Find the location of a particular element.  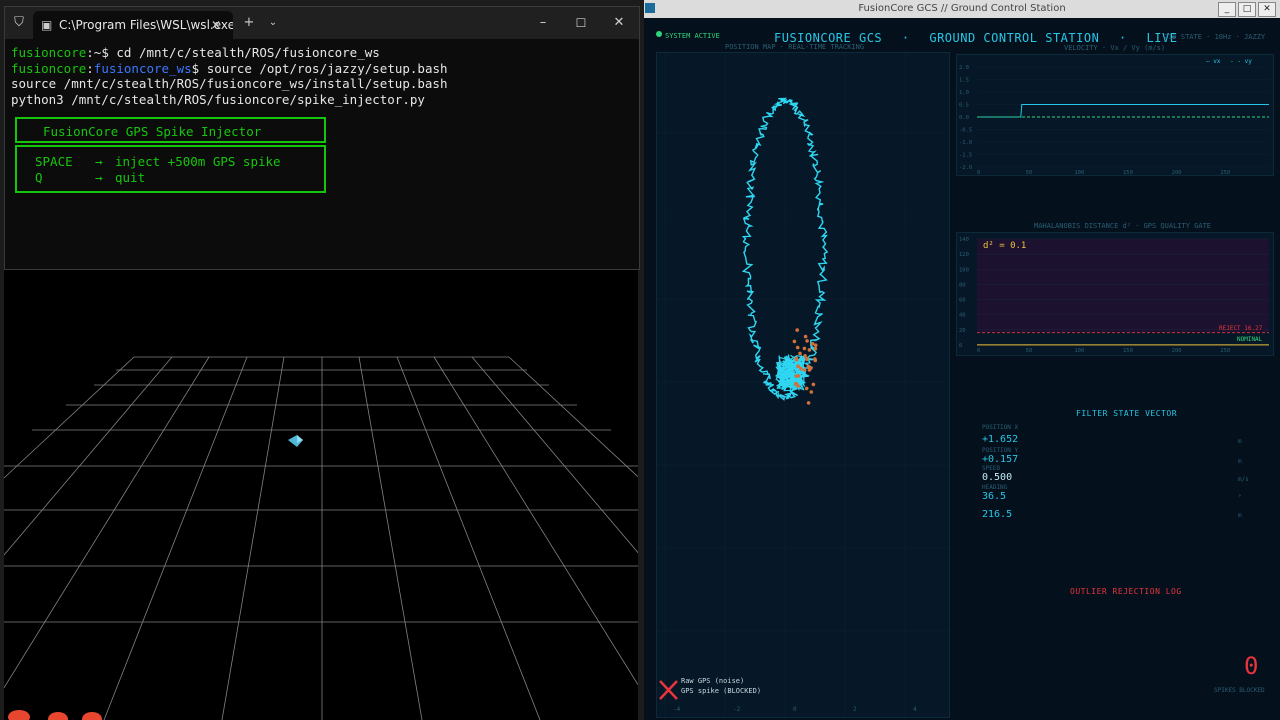

minimize-icon: _ is located at coordinates (1227, 9).